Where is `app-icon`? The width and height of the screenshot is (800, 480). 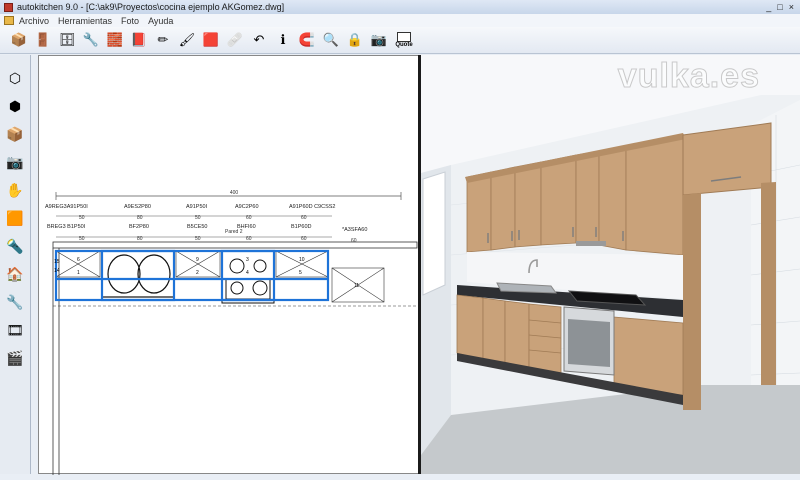
app-icon is located at coordinates (8, 7).